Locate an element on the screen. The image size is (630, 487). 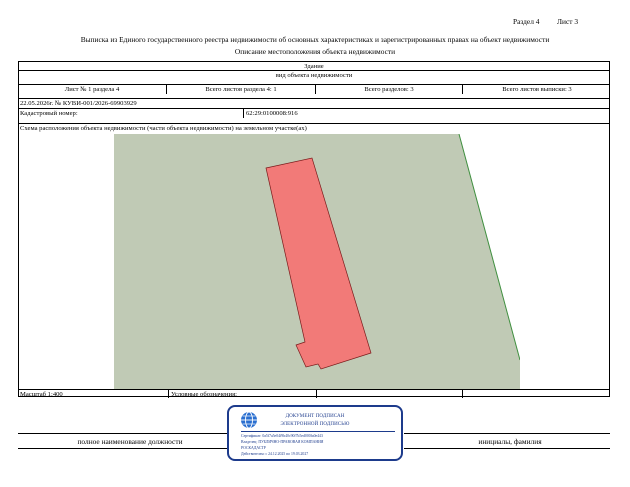
stamp-organization: РОСКАДАСТР is located at coordinates (253, 448).